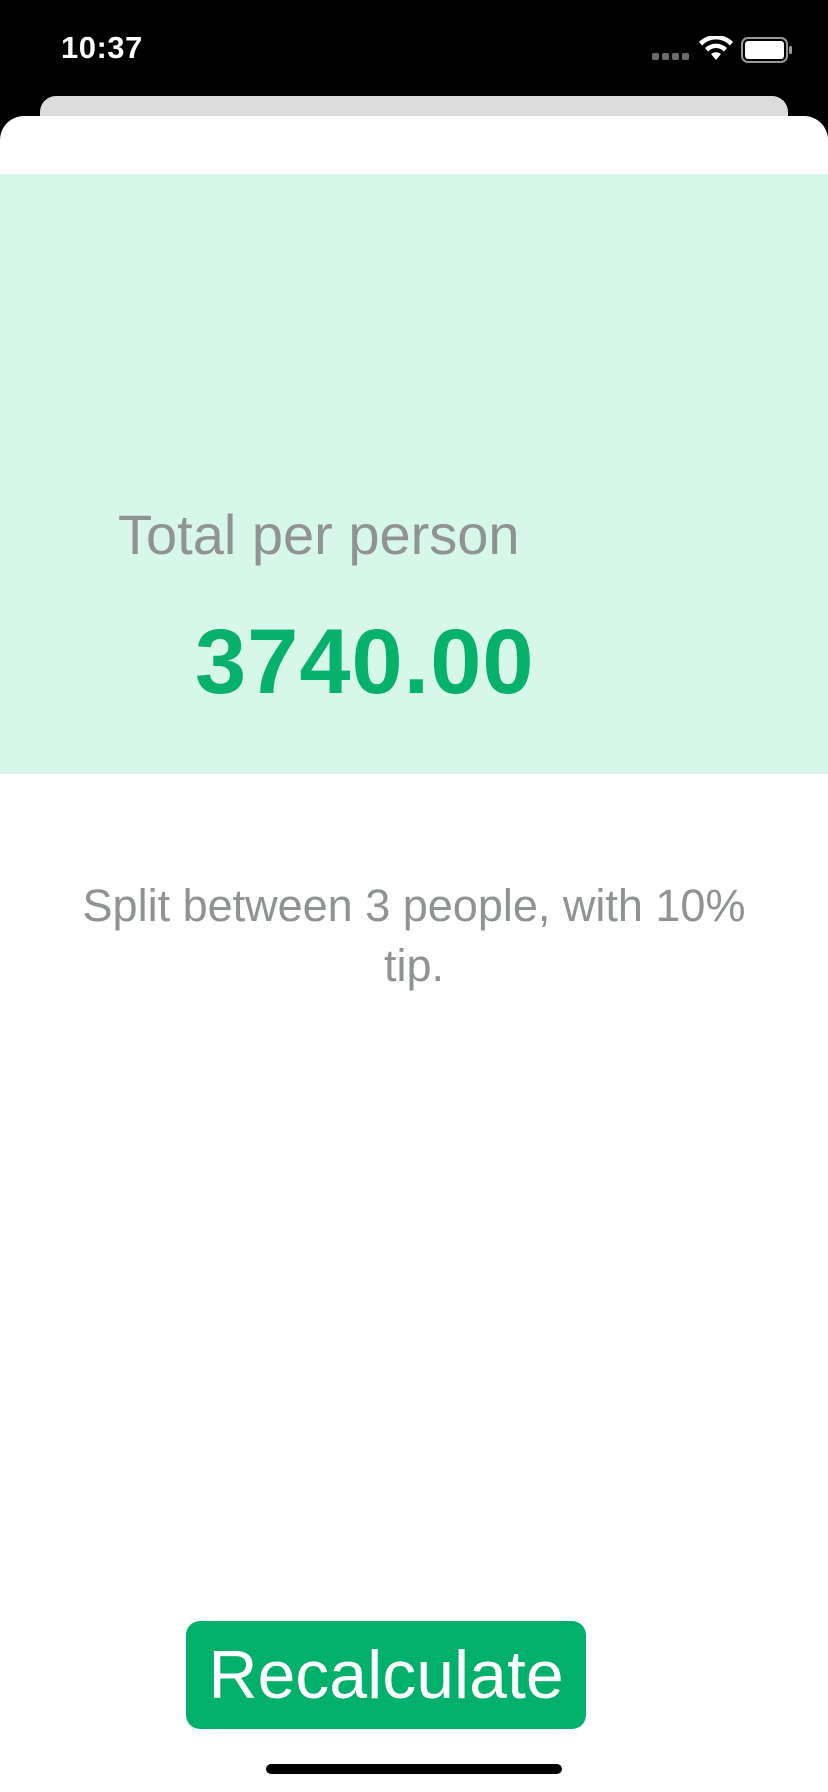  What do you see at coordinates (102, 47) in the screenshot?
I see `status-time: 10:37` at bounding box center [102, 47].